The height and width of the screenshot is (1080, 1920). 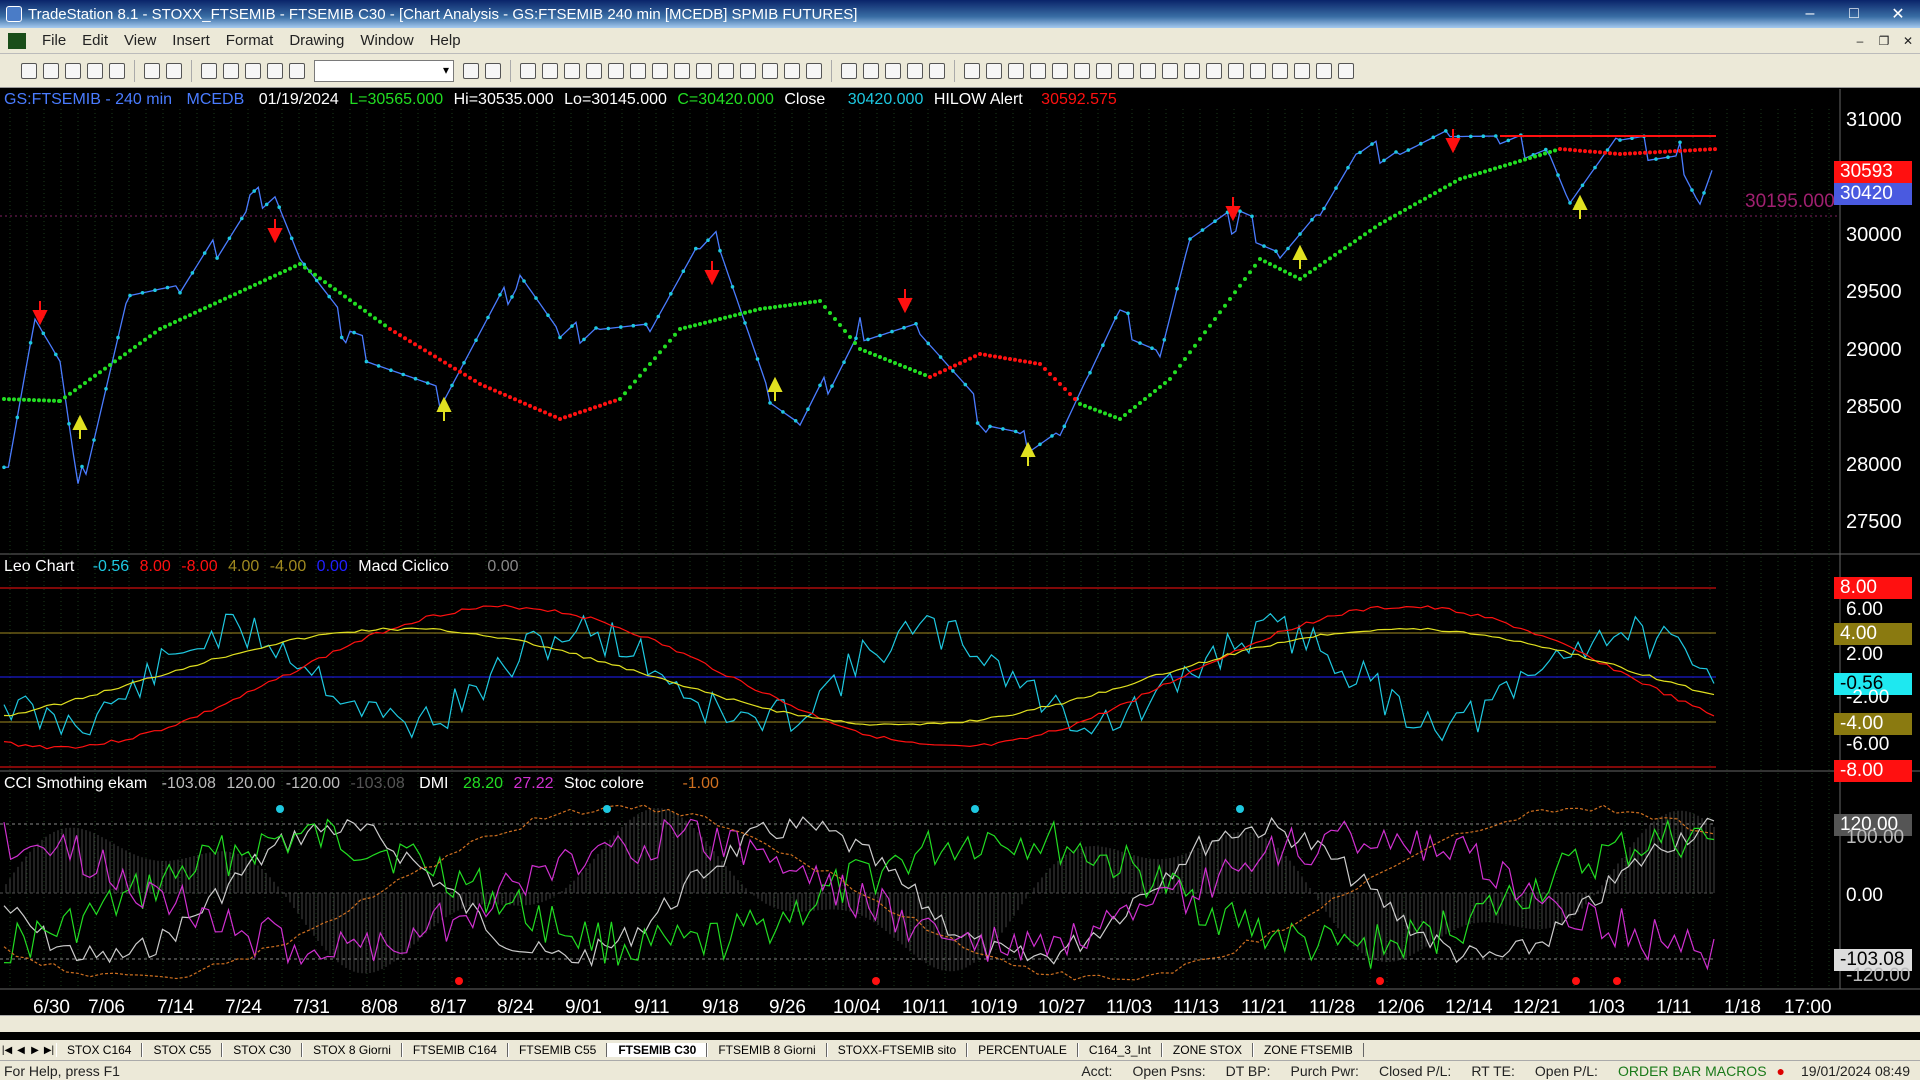 What do you see at coordinates (638, 70) in the screenshot?
I see `insert-icon` at bounding box center [638, 70].